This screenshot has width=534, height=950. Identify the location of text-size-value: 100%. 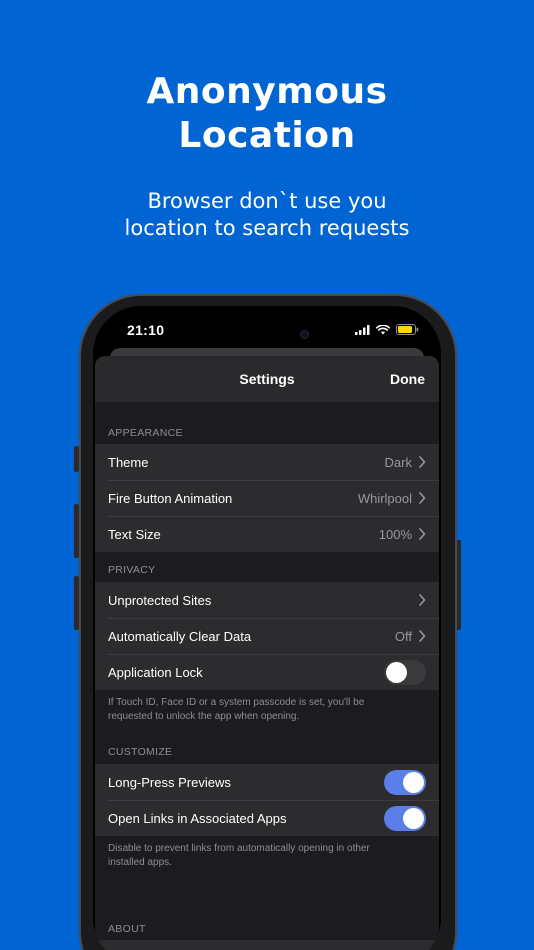
(395, 534).